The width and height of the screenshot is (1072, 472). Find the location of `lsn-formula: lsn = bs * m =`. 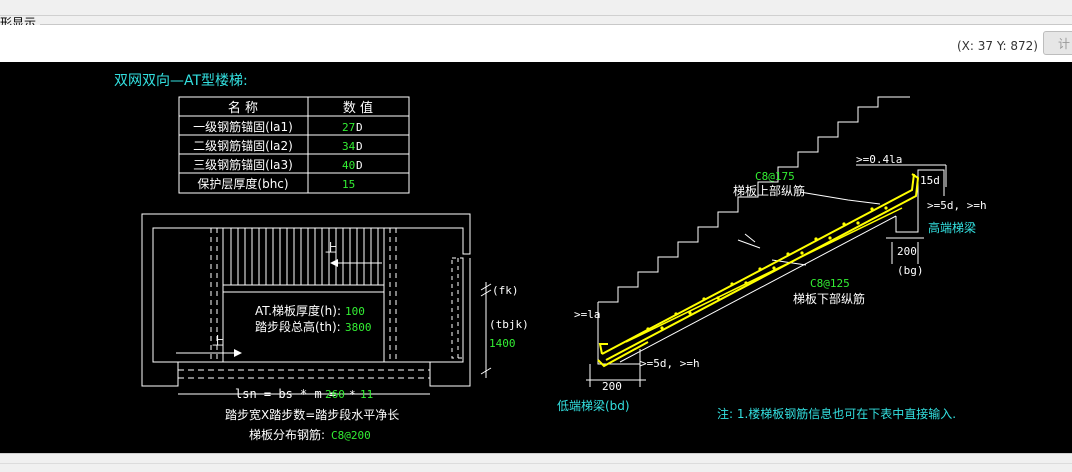

lsn-formula: lsn = bs * m = is located at coordinates (285, 394).